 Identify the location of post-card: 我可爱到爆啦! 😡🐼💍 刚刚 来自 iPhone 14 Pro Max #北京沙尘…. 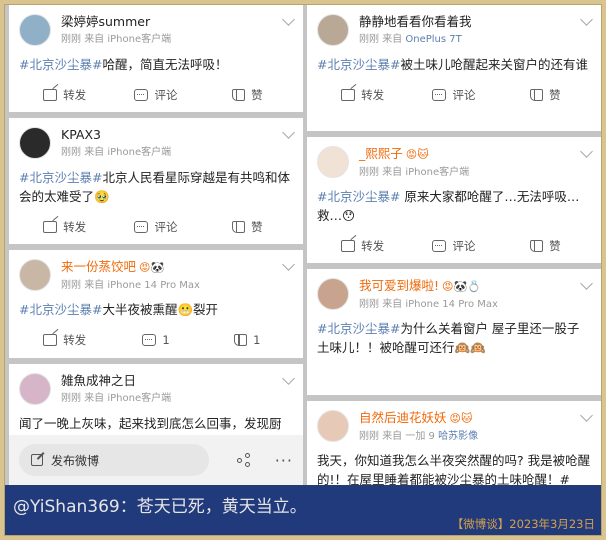
(454, 332).